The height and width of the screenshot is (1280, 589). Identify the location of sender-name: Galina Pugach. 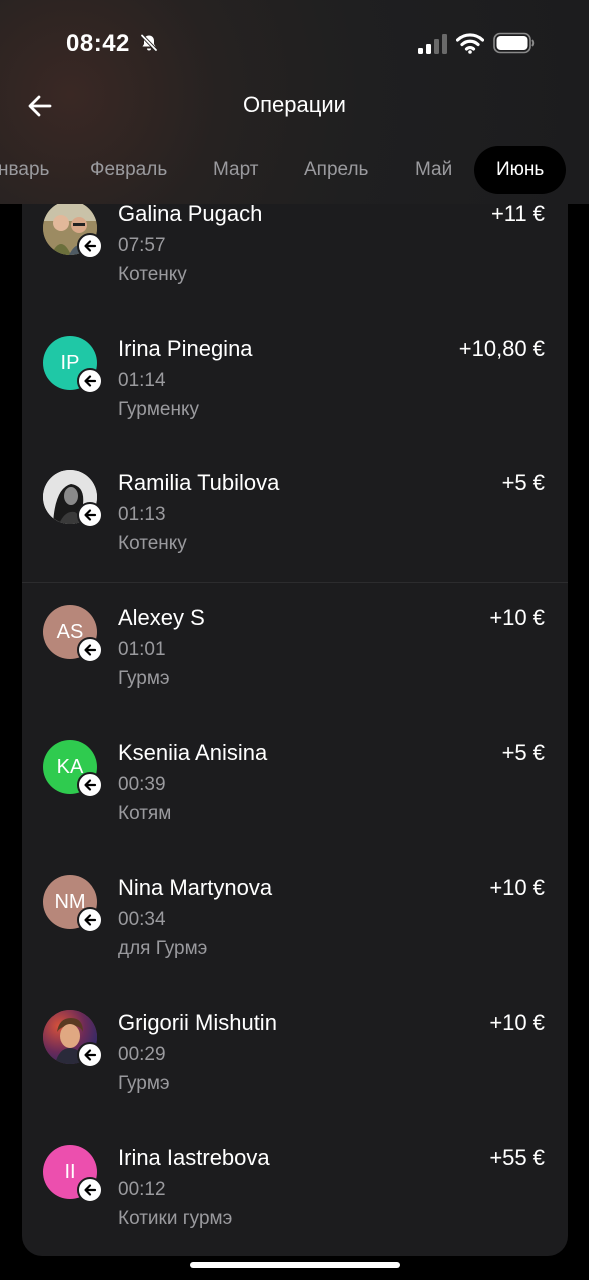
(190, 213).